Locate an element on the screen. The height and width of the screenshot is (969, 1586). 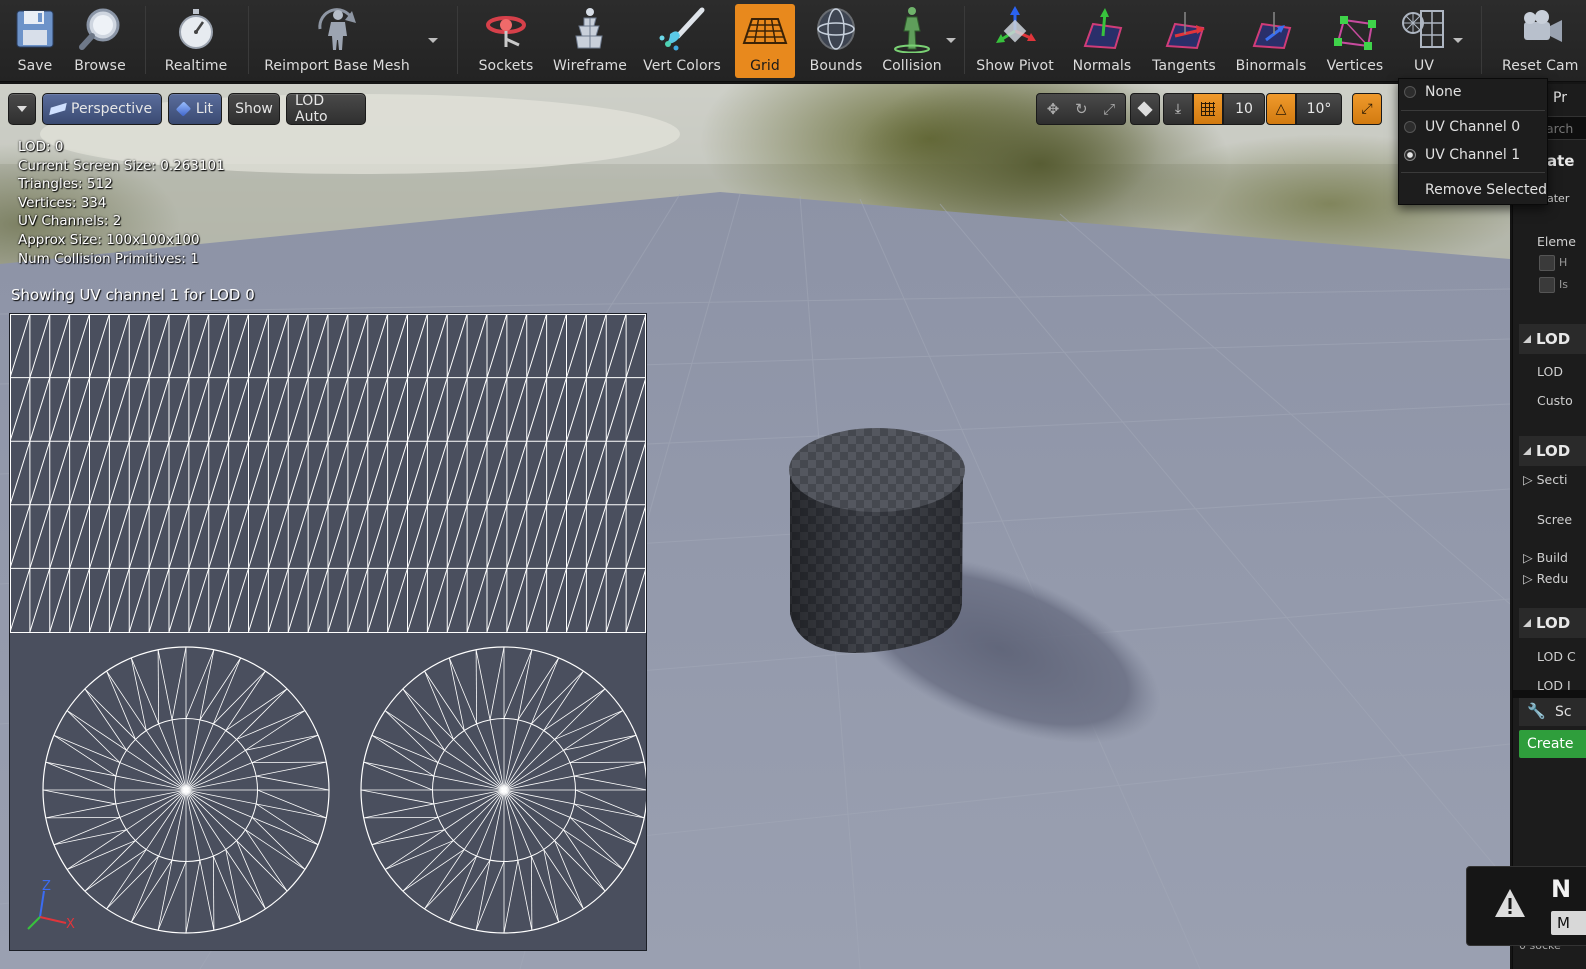
rotation-snap-toggle: △ is located at coordinates (1281, 109).